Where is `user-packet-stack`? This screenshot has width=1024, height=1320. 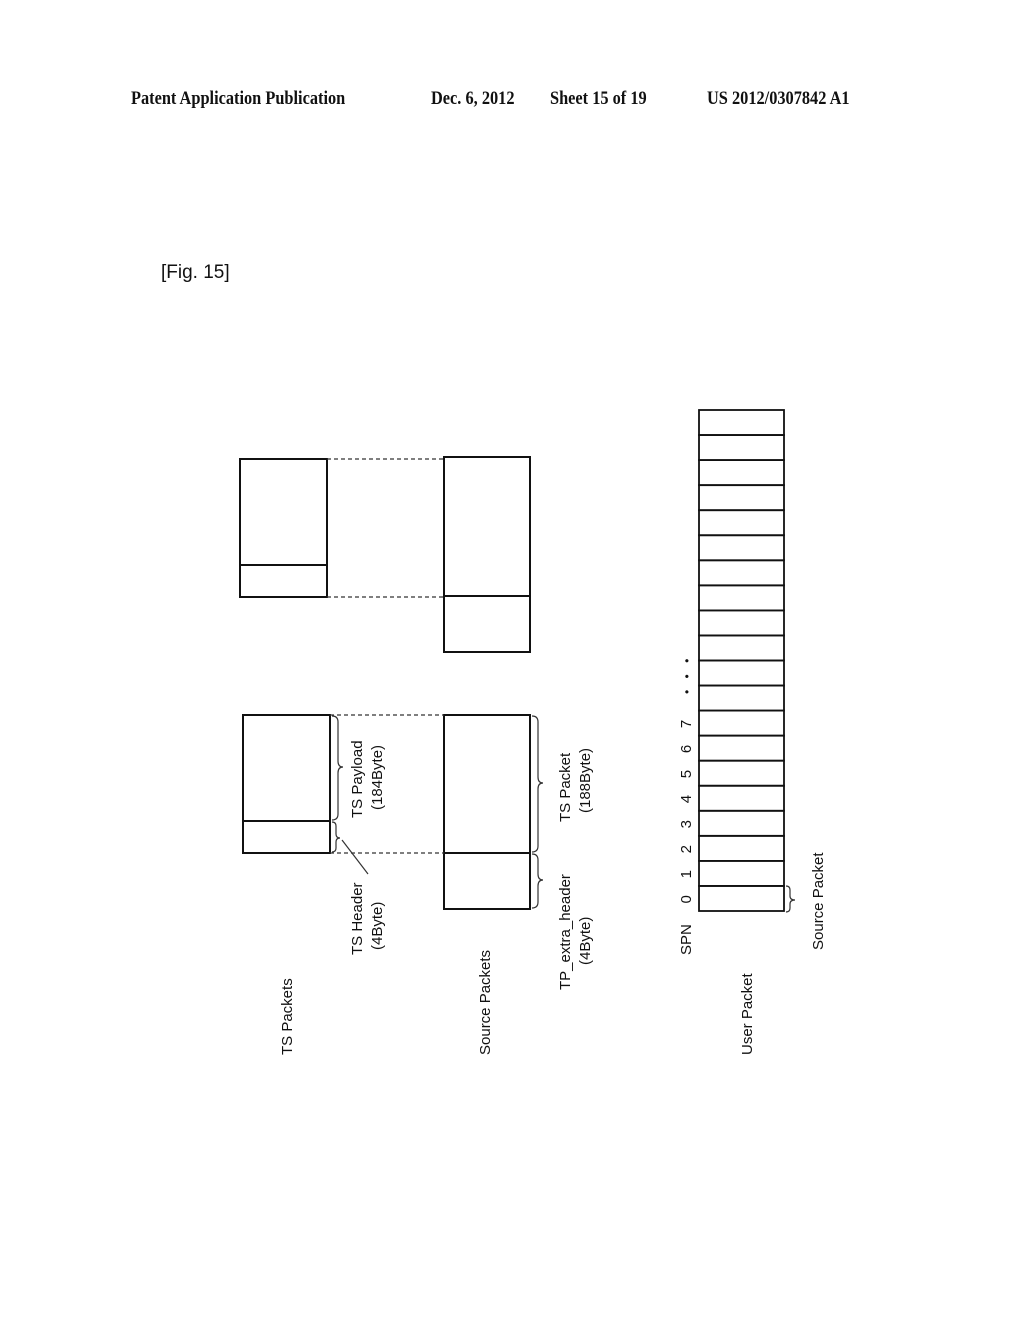 user-packet-stack is located at coordinates (741, 660).